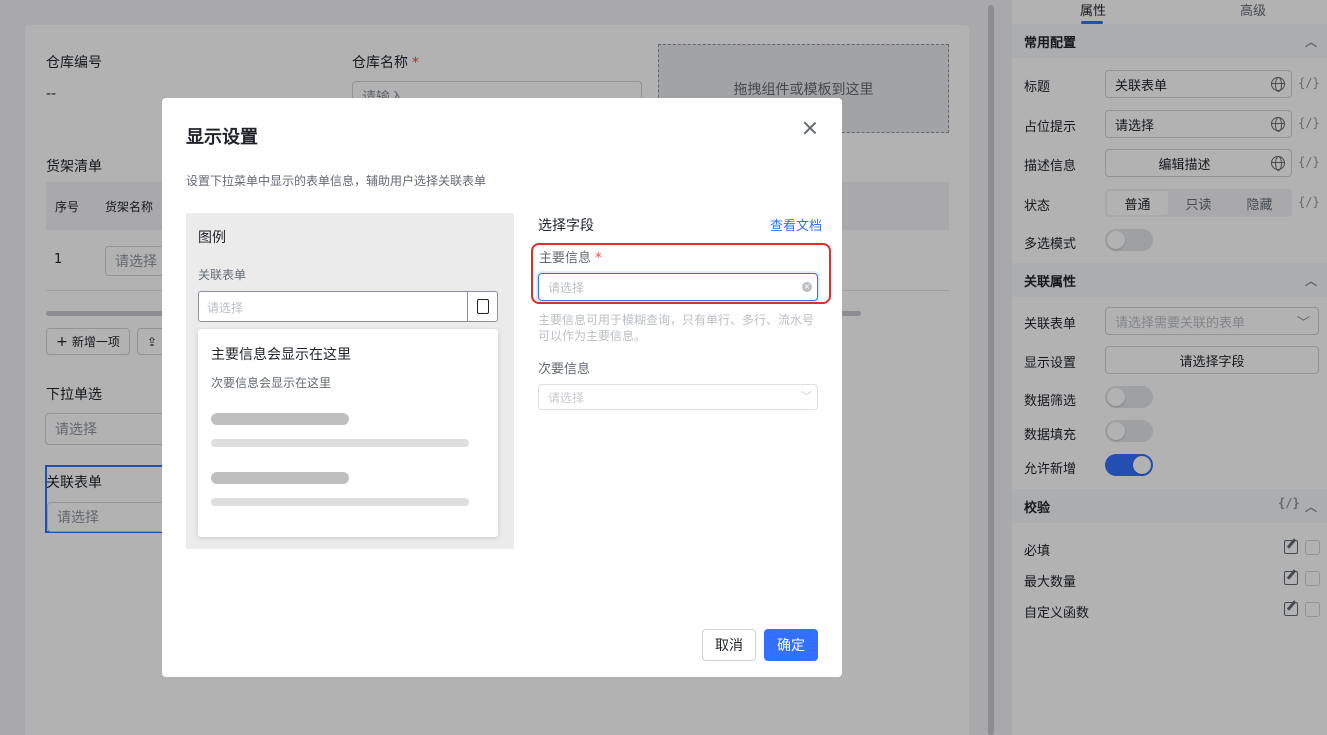 This screenshot has width=1327, height=735. What do you see at coordinates (467, 306) in the screenshot?
I see `legend-select-divider` at bounding box center [467, 306].